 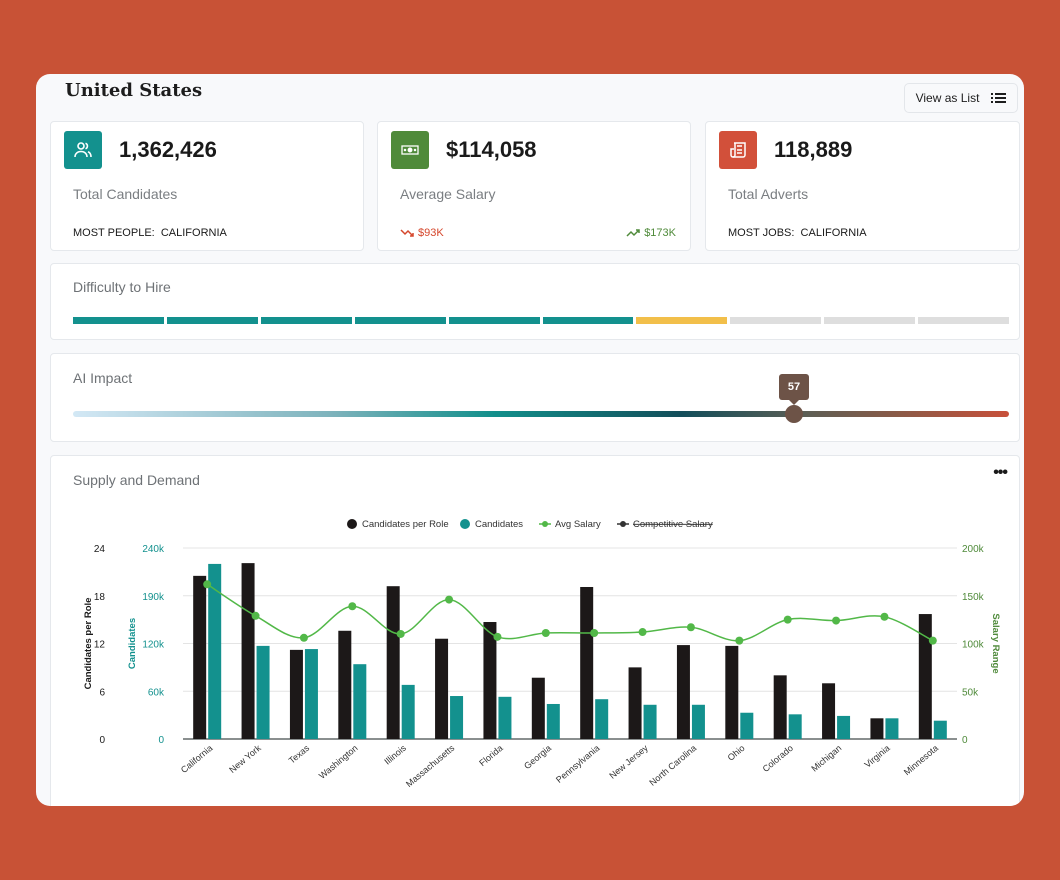 I want to click on salary-high: $173K, so click(x=651, y=233).